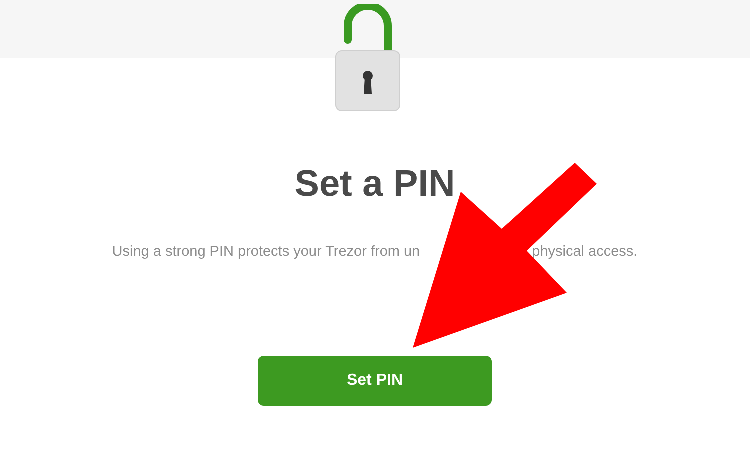  What do you see at coordinates (375, 184) in the screenshot?
I see `page-heading: Set a PIN` at bounding box center [375, 184].